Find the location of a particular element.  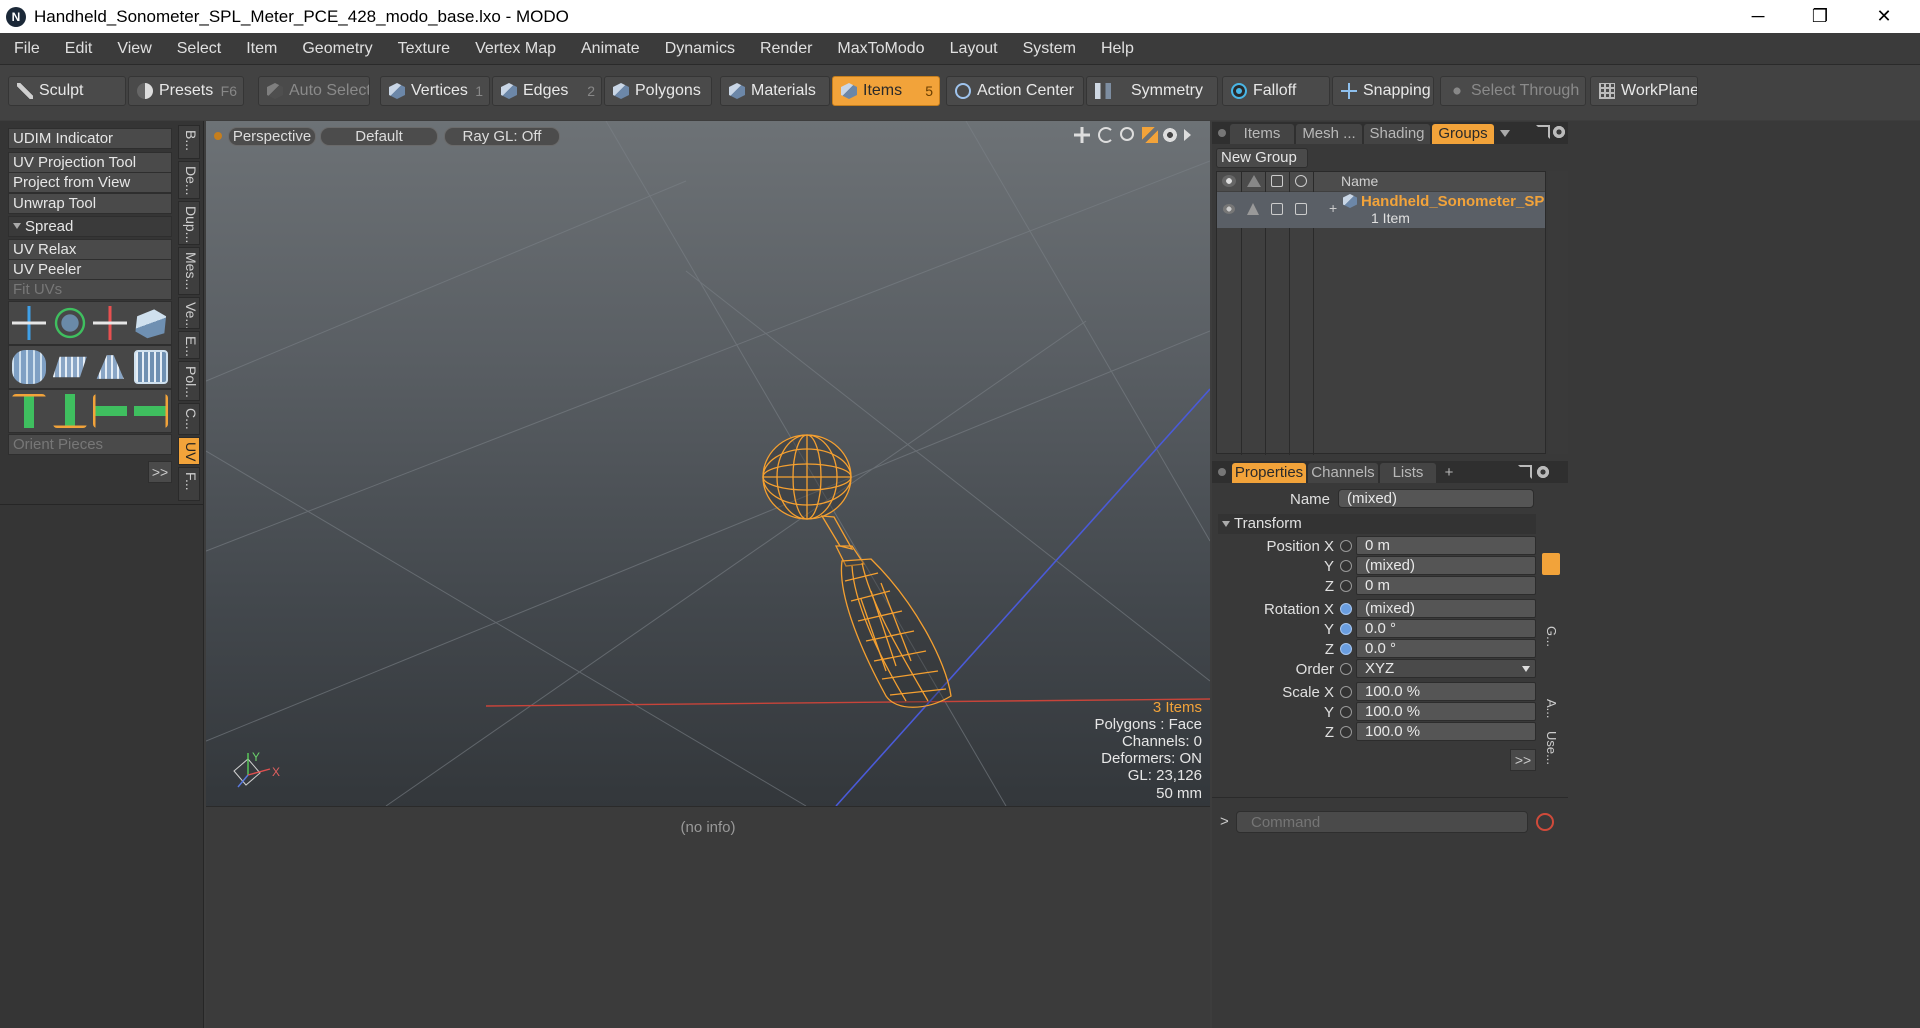

uv-unwrap-icon is located at coordinates (150, 367).